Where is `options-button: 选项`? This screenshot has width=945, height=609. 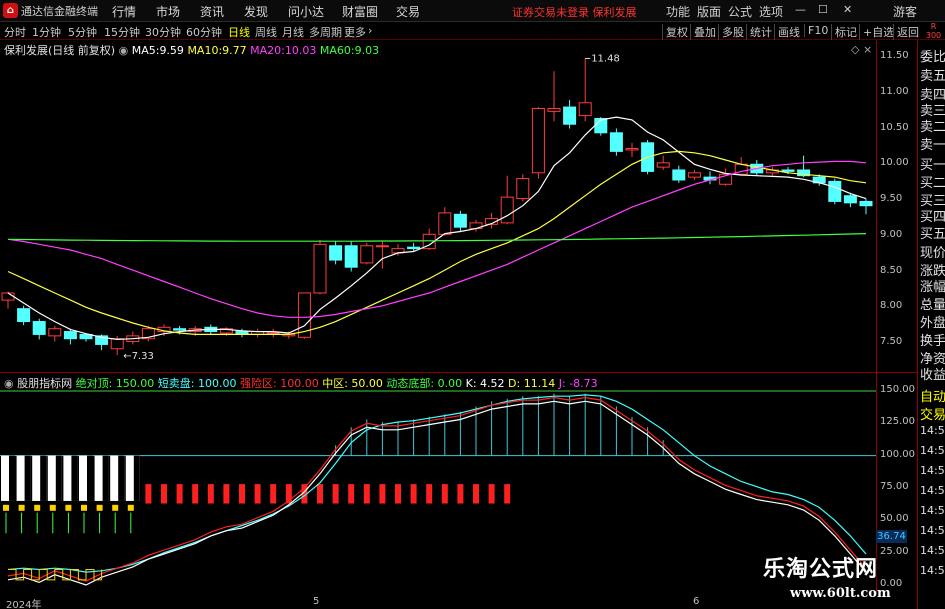 options-button: 选项 is located at coordinates (771, 11).